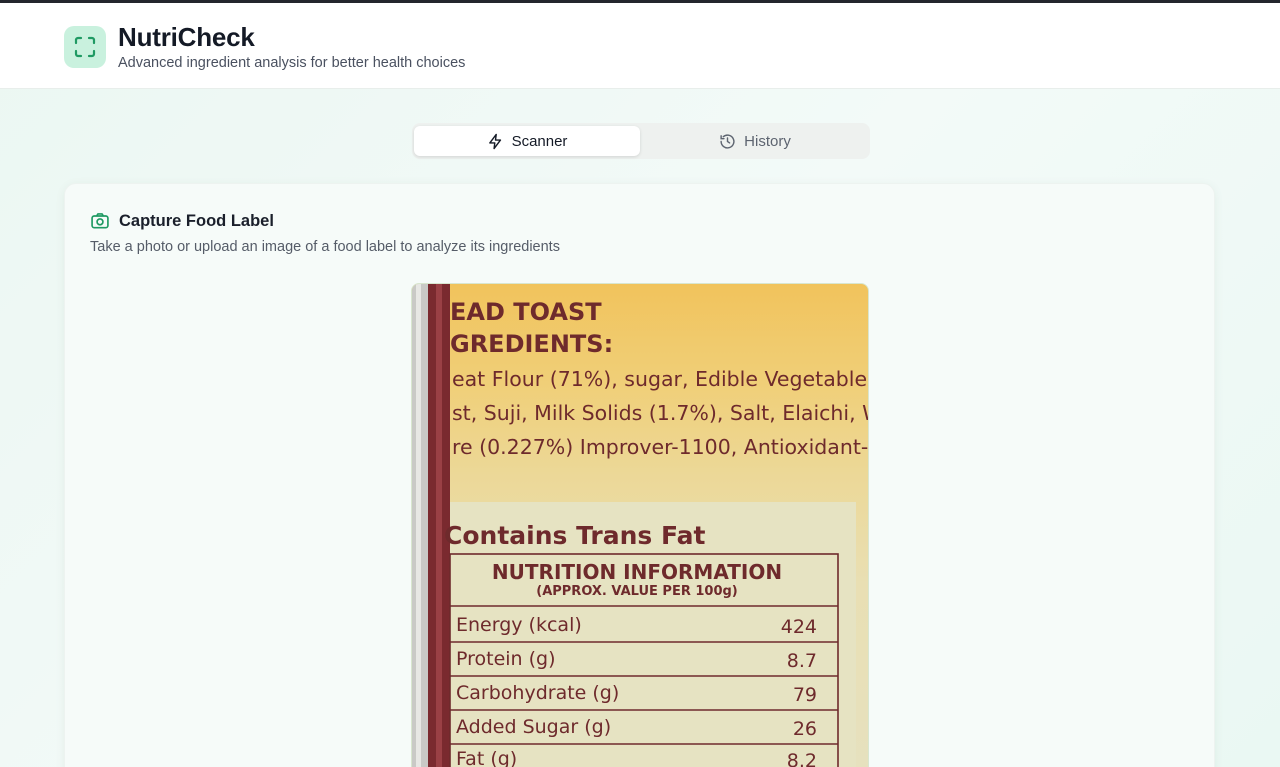 This screenshot has height=767, width=1280. Describe the element at coordinates (539, 141) in the screenshot. I see `tab-scanner-label: Scanner` at that location.